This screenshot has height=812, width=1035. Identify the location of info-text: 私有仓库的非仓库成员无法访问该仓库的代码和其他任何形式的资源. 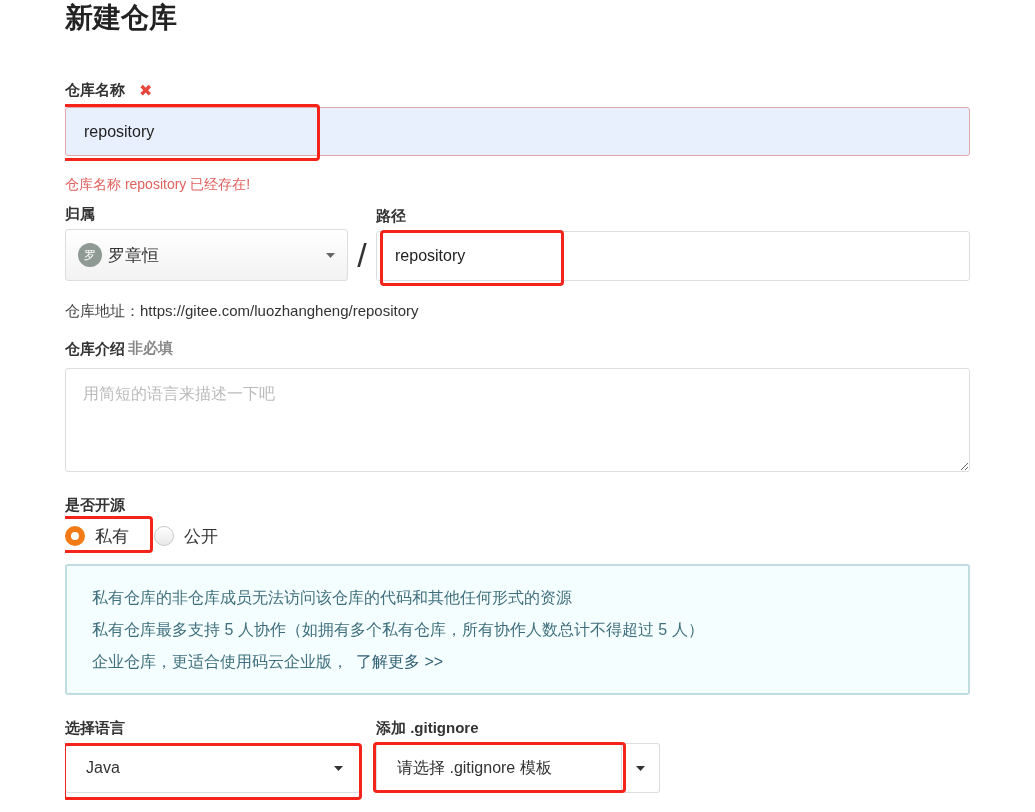
(332, 598).